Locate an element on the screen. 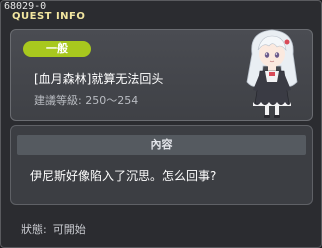 This screenshot has height=248, width=322. window-title: QUEST INFO is located at coordinates (49, 16).